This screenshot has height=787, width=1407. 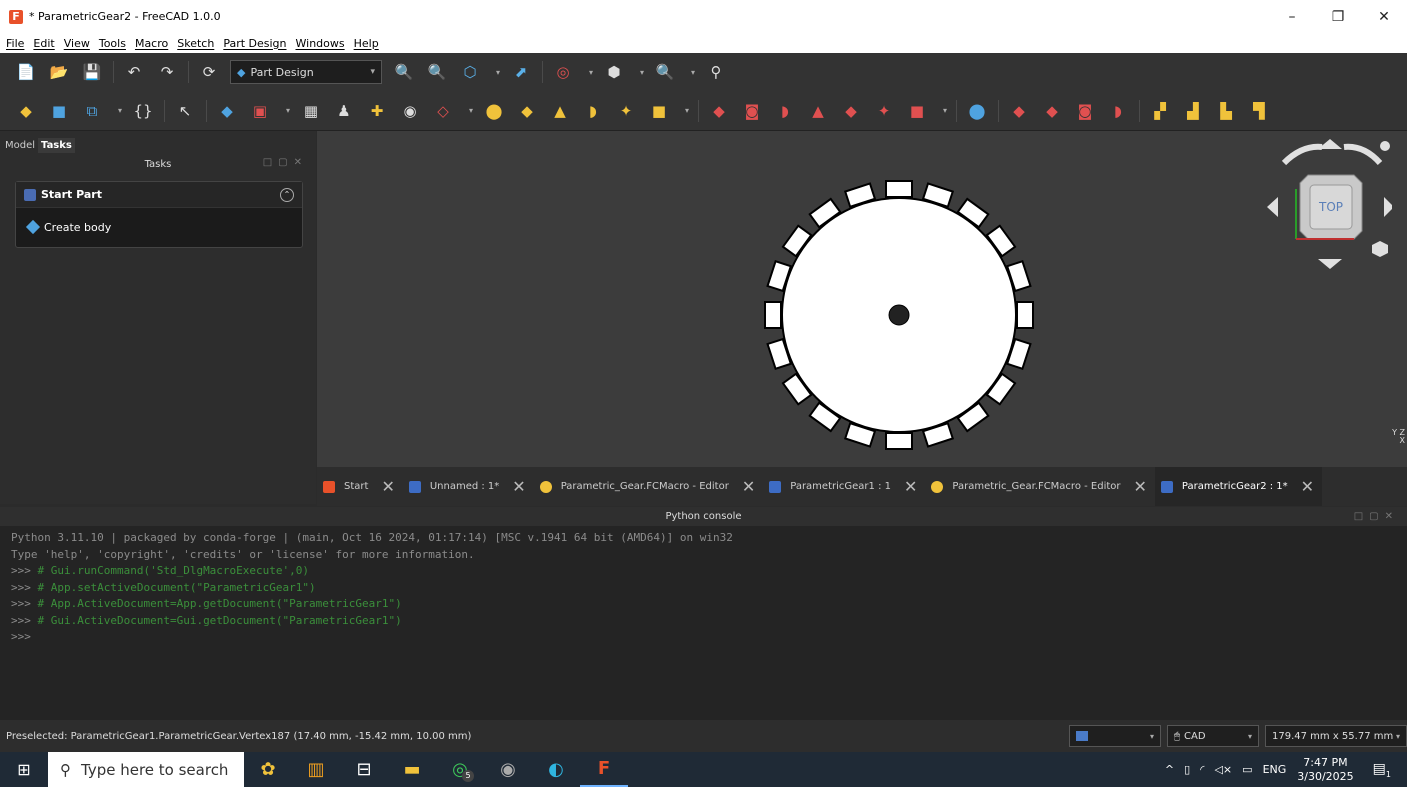 What do you see at coordinates (92, 72) in the screenshot?
I see `save-icon: 💾` at bounding box center [92, 72].